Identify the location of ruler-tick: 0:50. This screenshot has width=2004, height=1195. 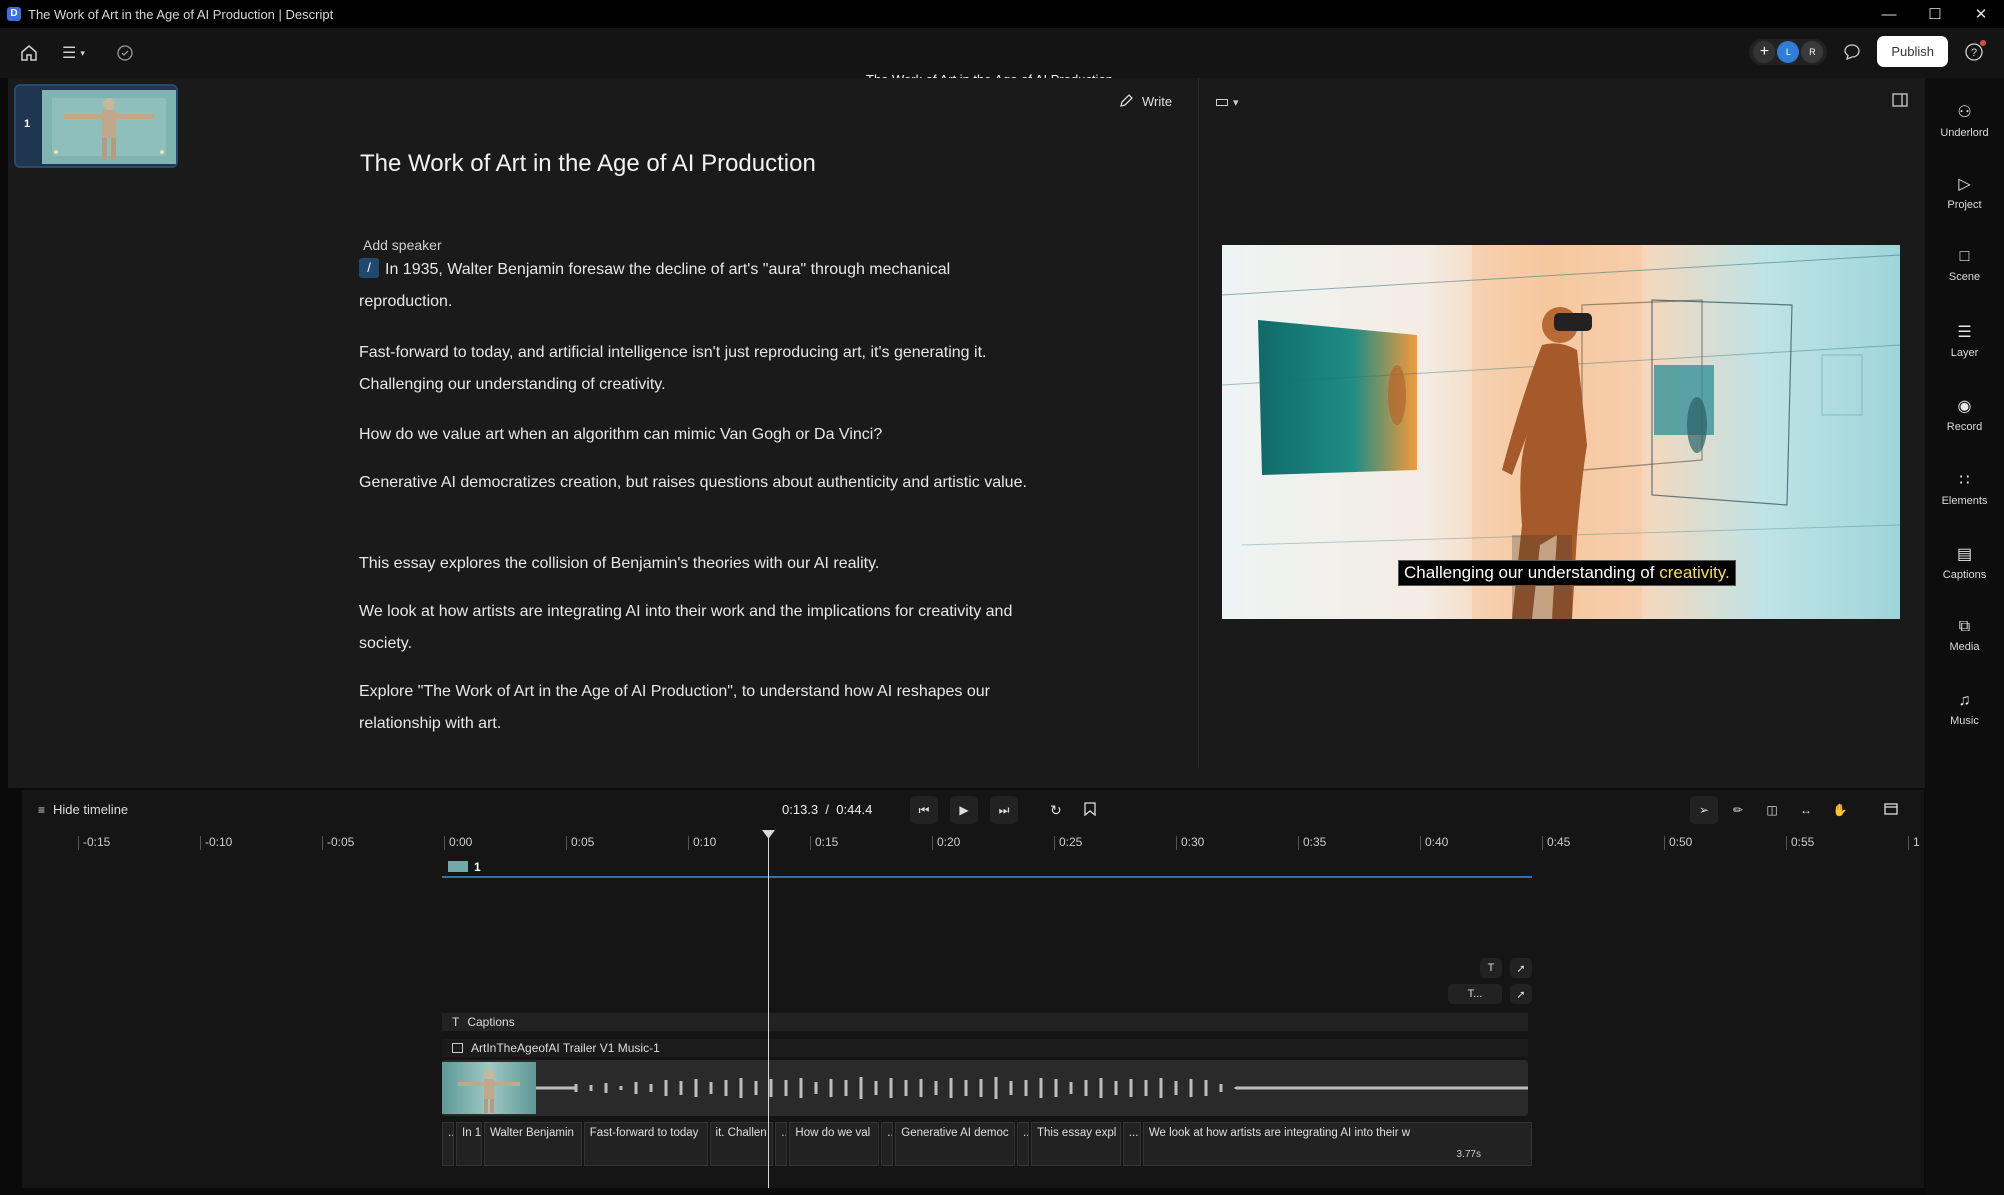
(1678, 843).